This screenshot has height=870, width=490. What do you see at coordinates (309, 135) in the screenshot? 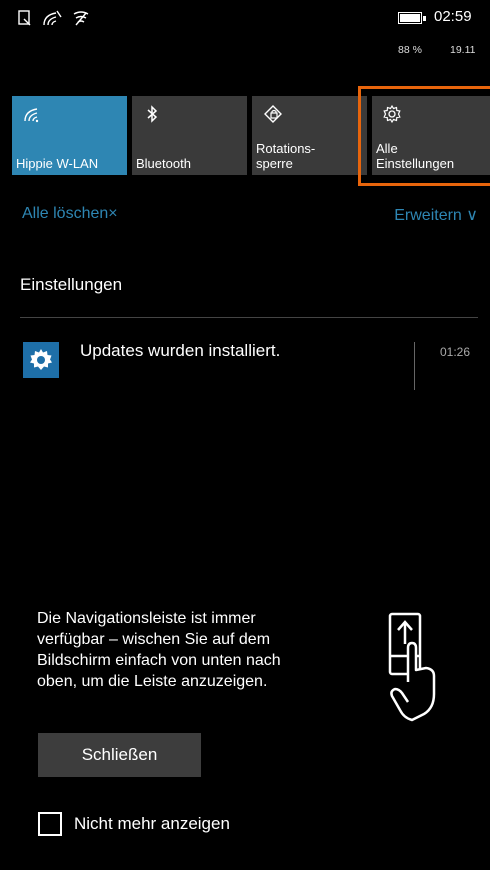
I see `quick-action-rotation-lock: Rotations- sperre` at bounding box center [309, 135].